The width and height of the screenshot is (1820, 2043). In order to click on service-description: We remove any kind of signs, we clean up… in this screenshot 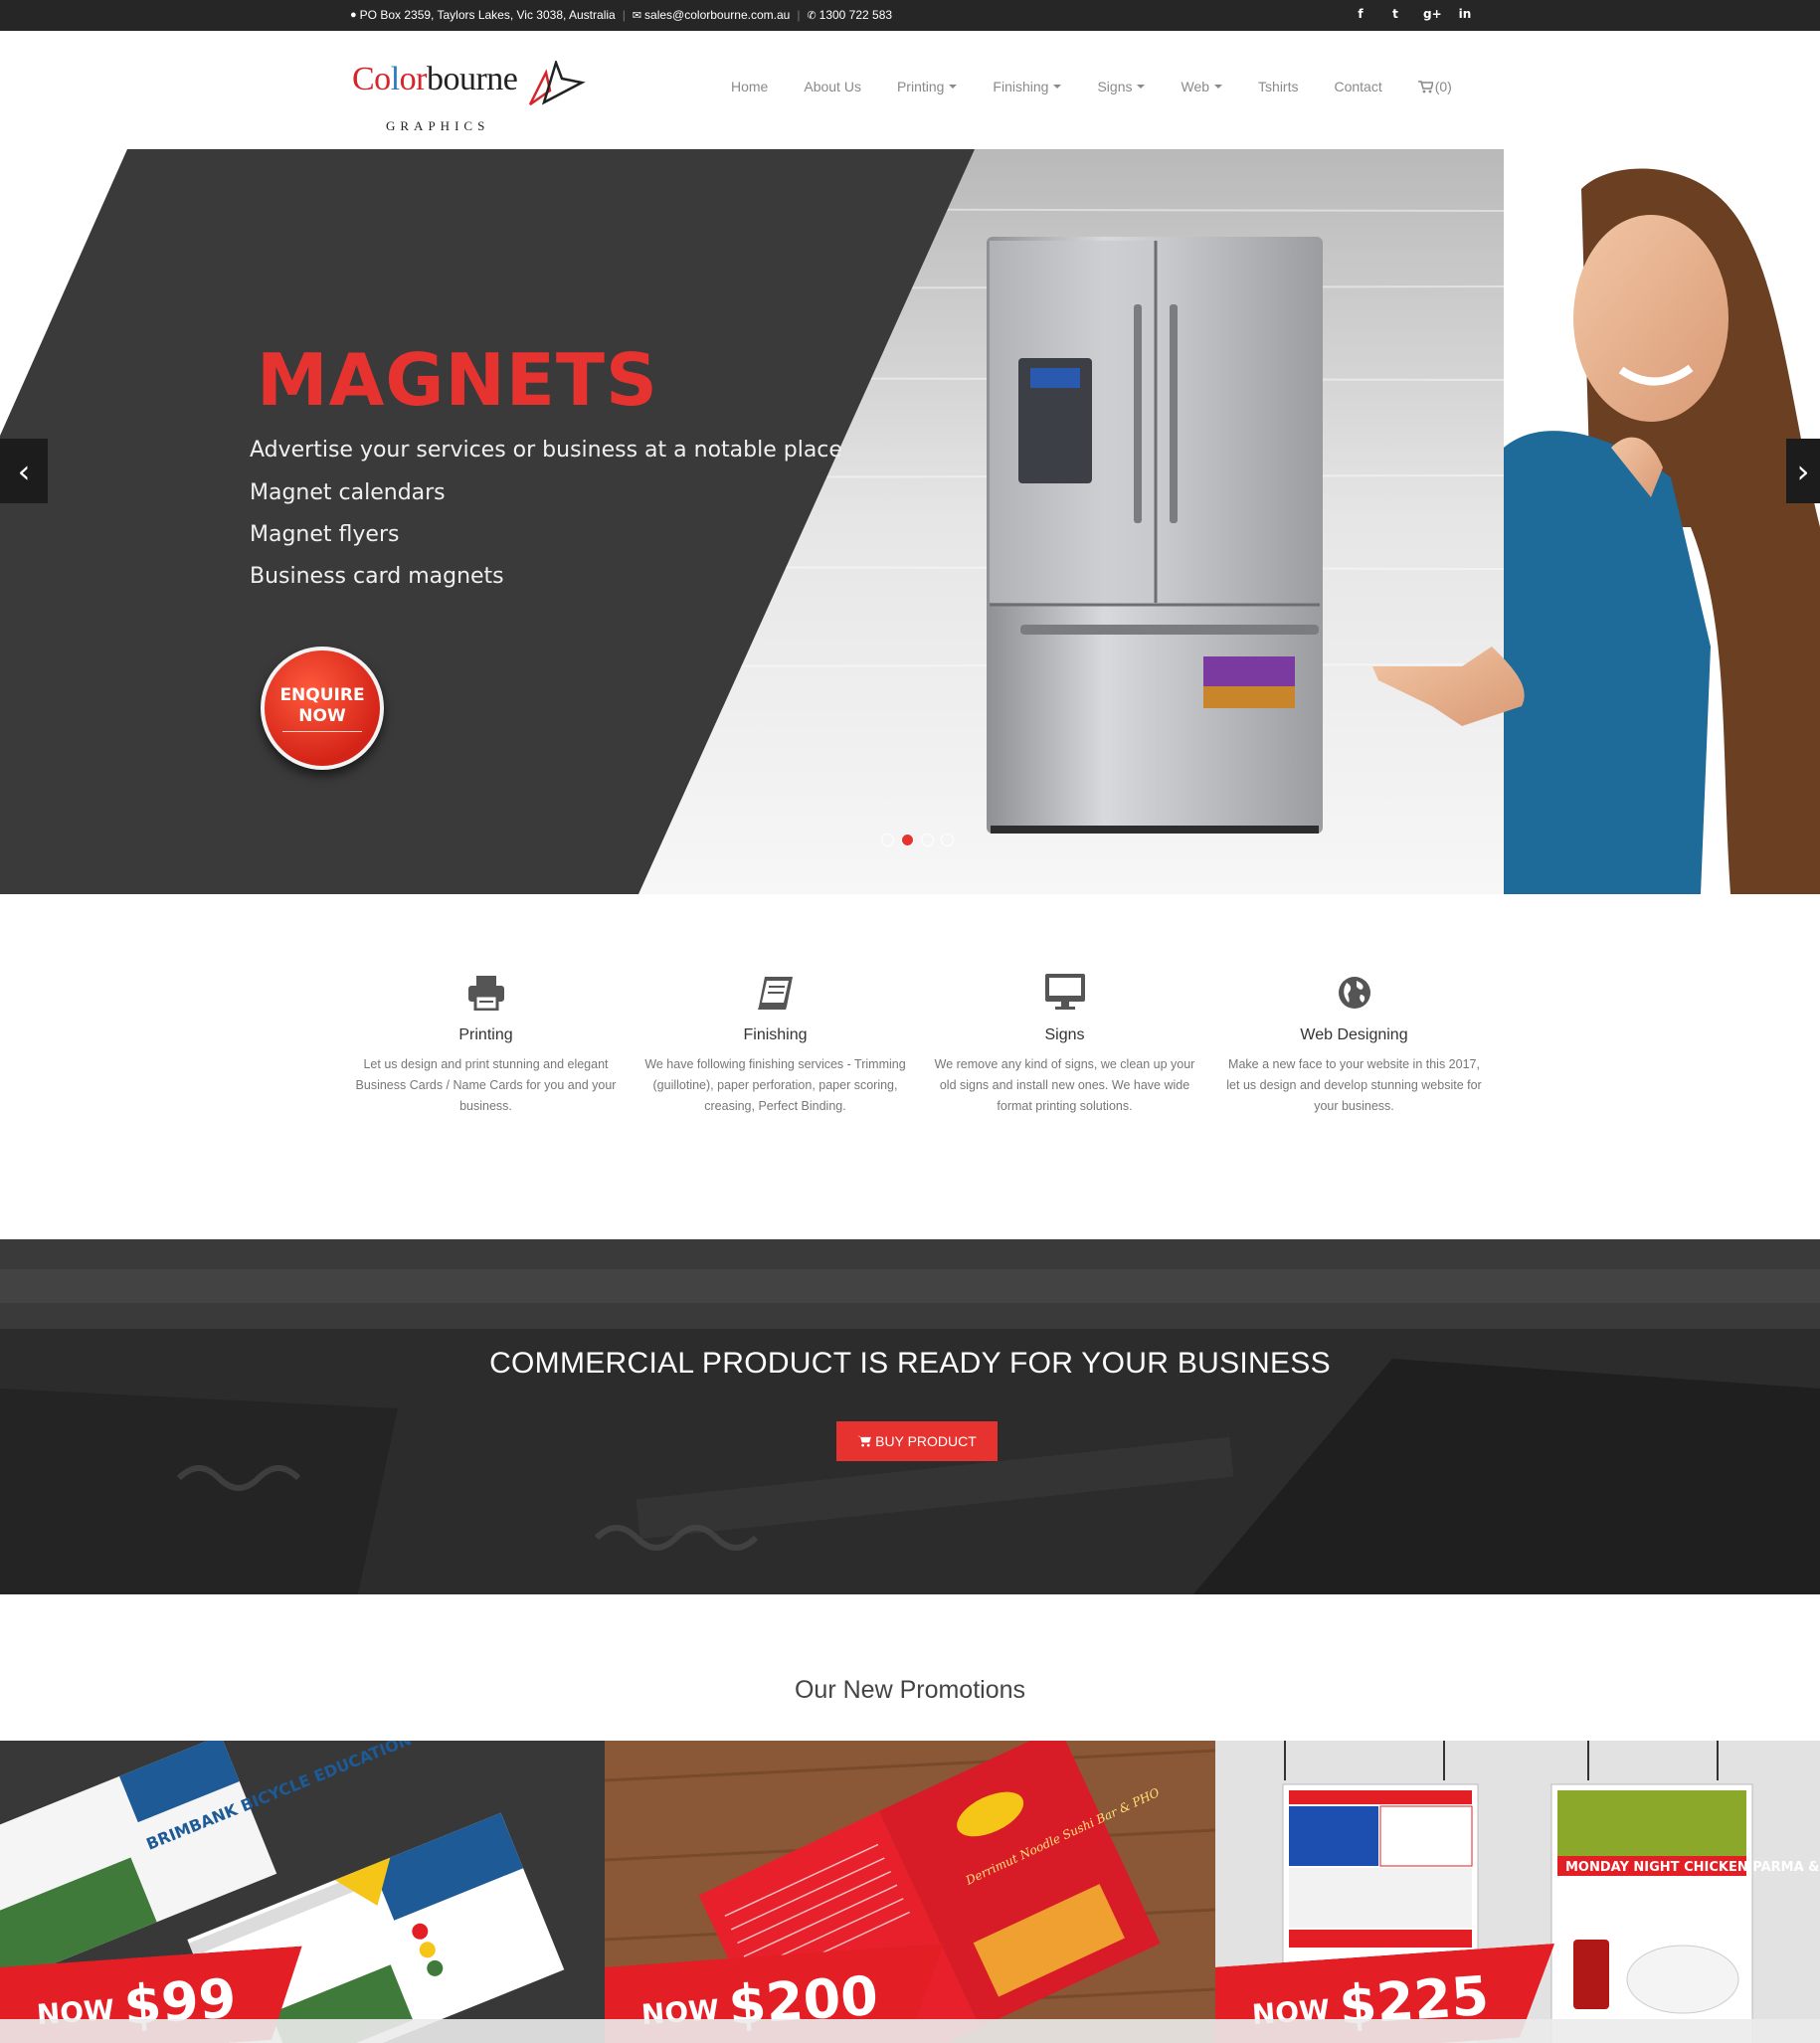, I will do `click(1064, 1085)`.